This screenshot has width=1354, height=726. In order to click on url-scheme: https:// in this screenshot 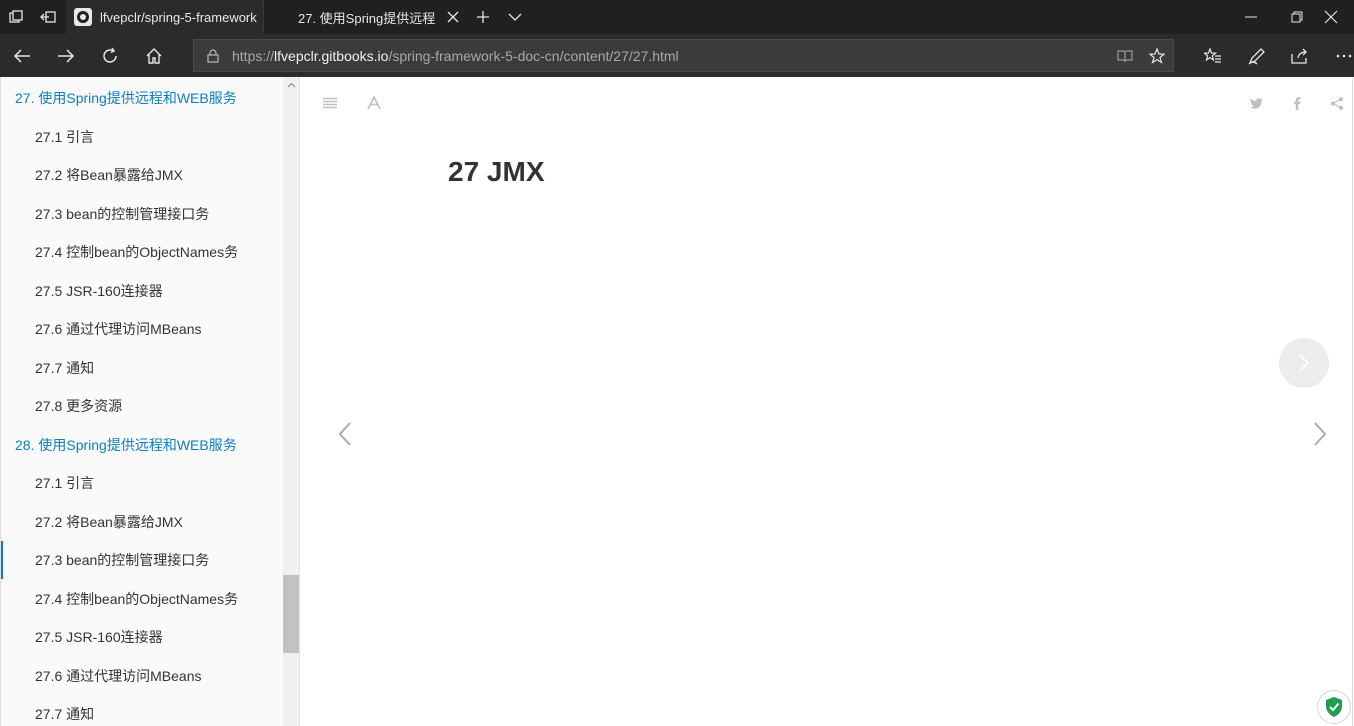, I will do `click(253, 55)`.